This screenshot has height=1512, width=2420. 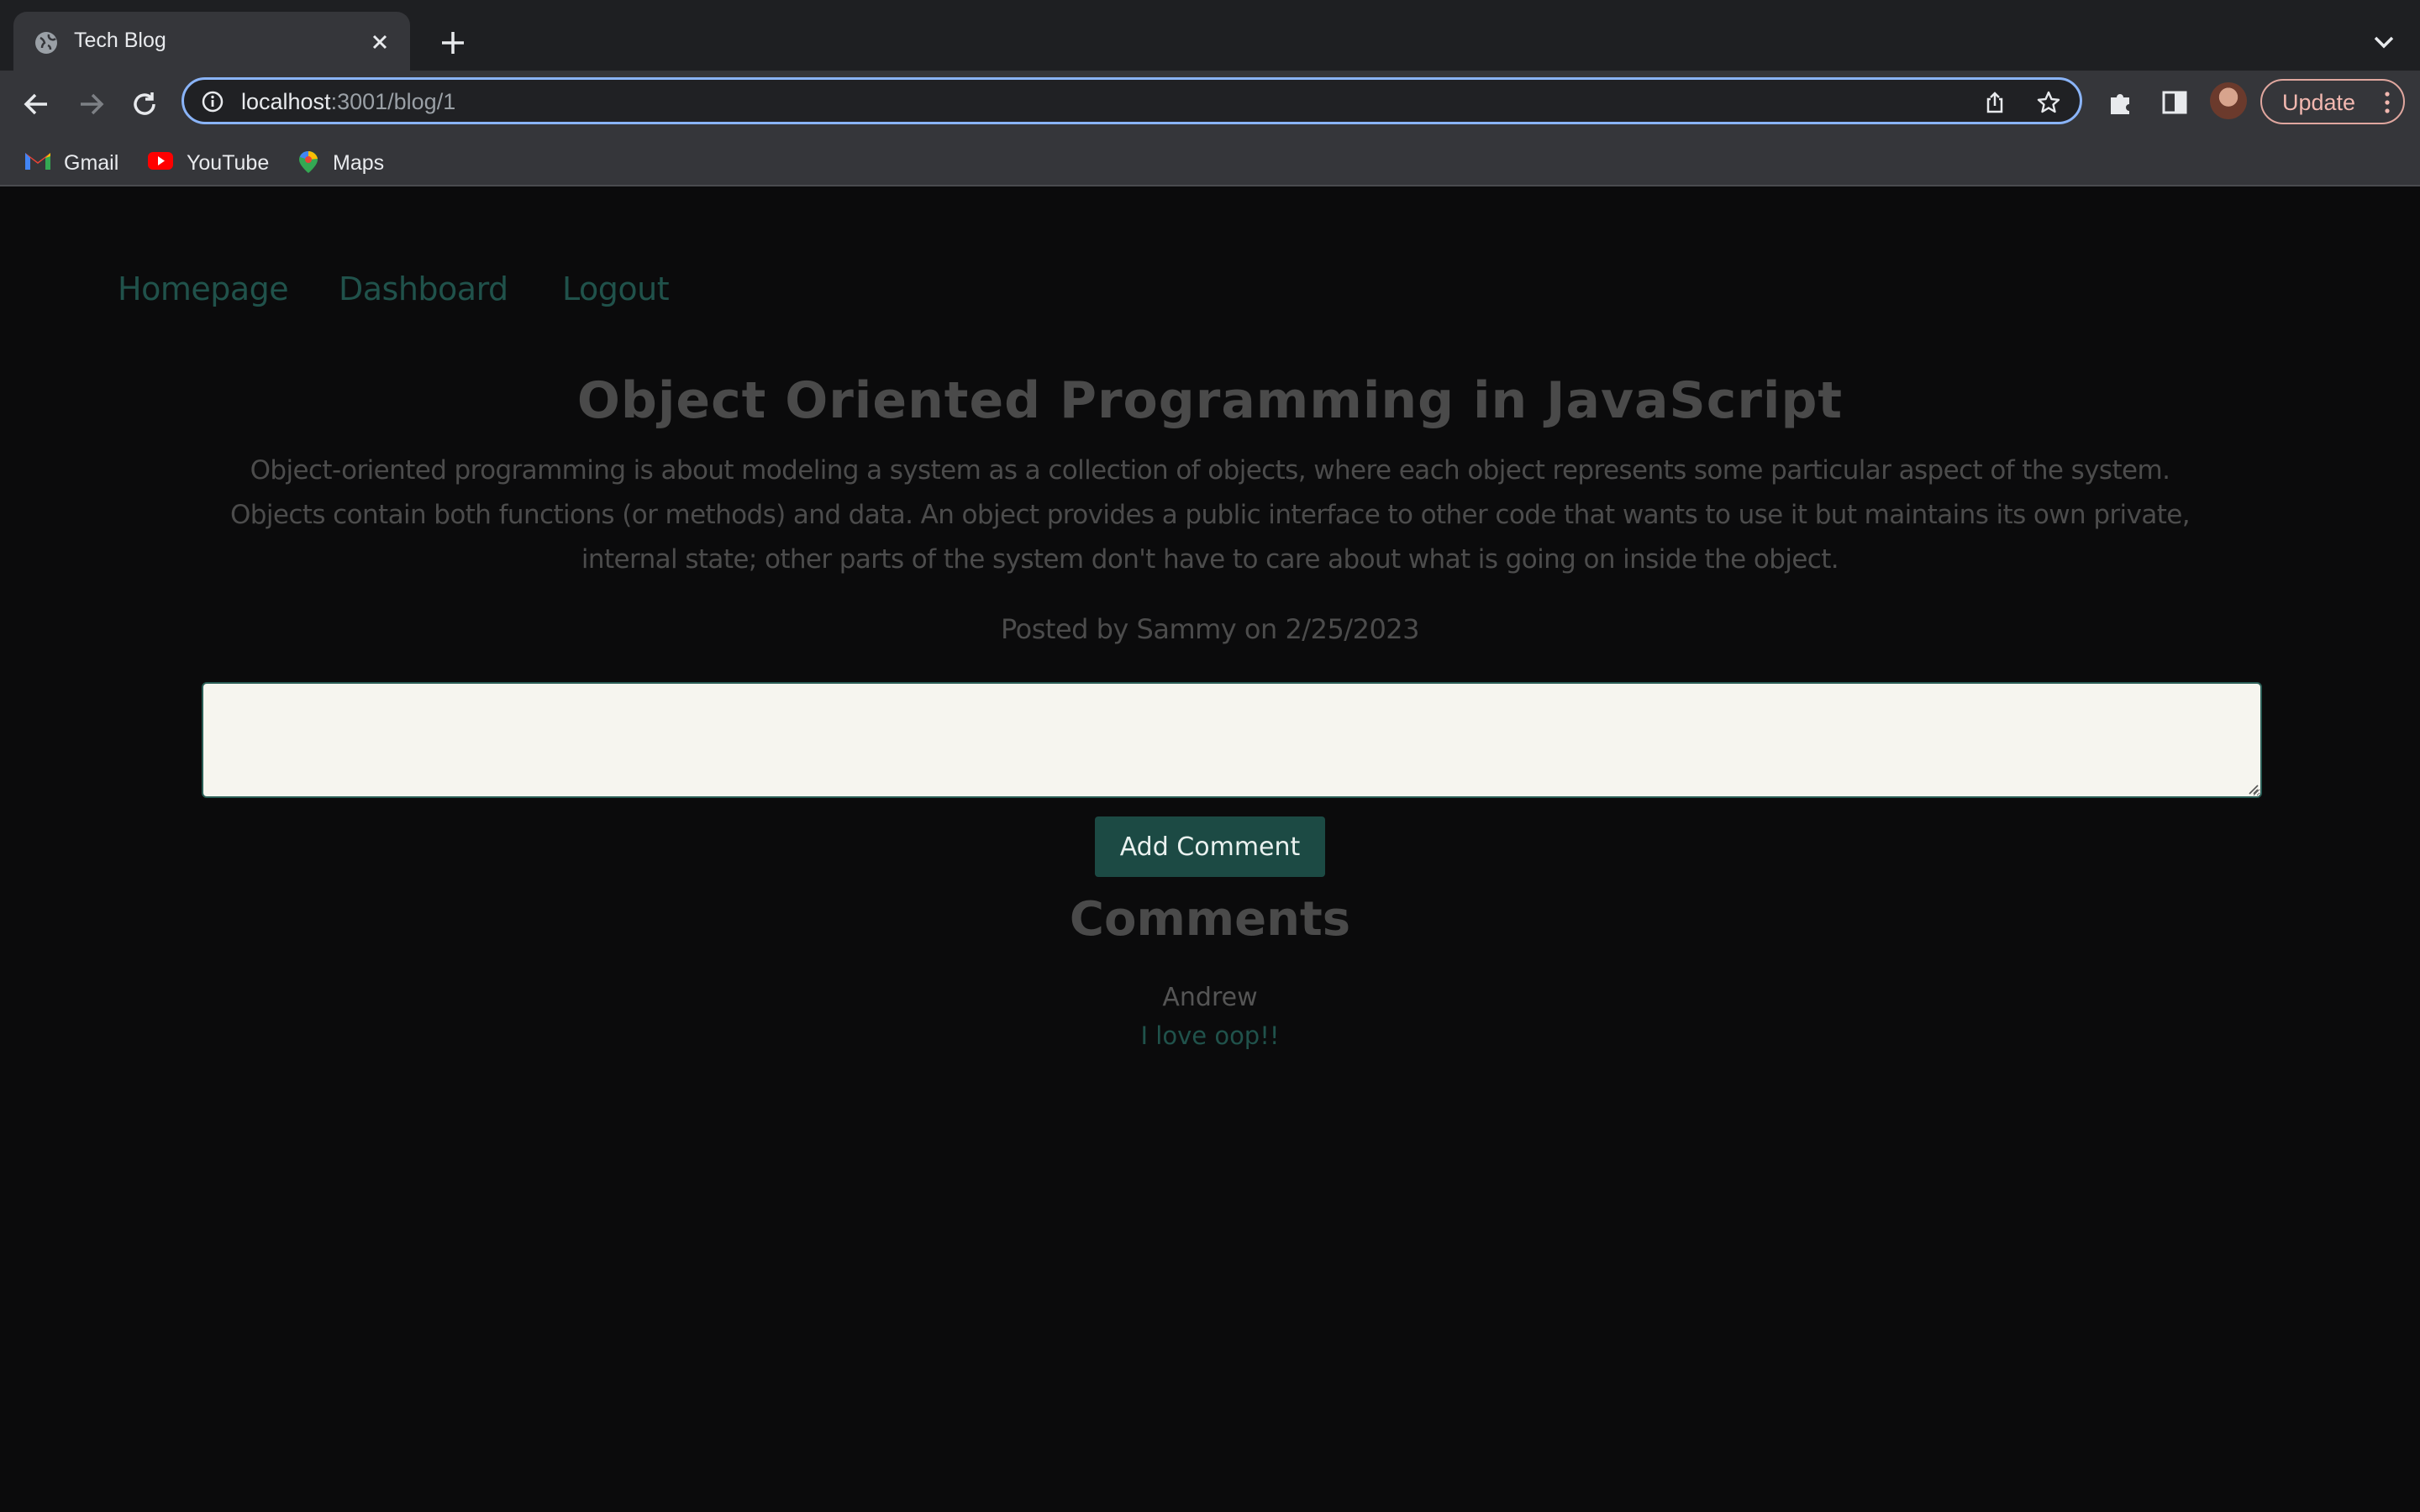 I want to click on globe-icon, so click(x=46, y=43).